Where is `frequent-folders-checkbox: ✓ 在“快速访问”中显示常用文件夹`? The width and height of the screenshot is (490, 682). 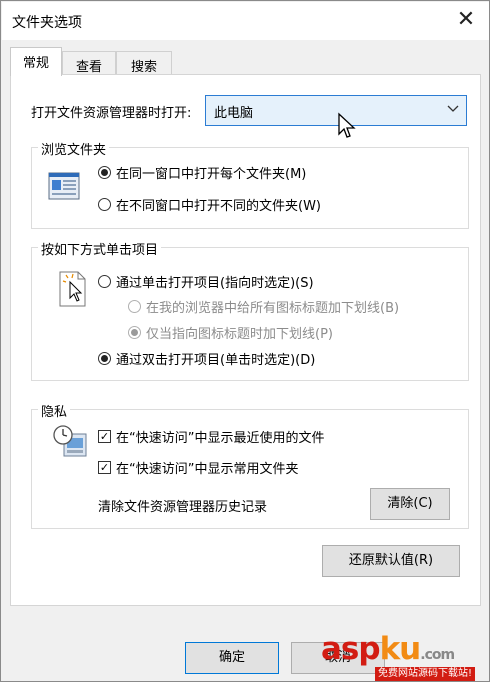
frequent-folders-checkbox: ✓ 在“快速访问”中显示常用文件夹 is located at coordinates (198, 467).